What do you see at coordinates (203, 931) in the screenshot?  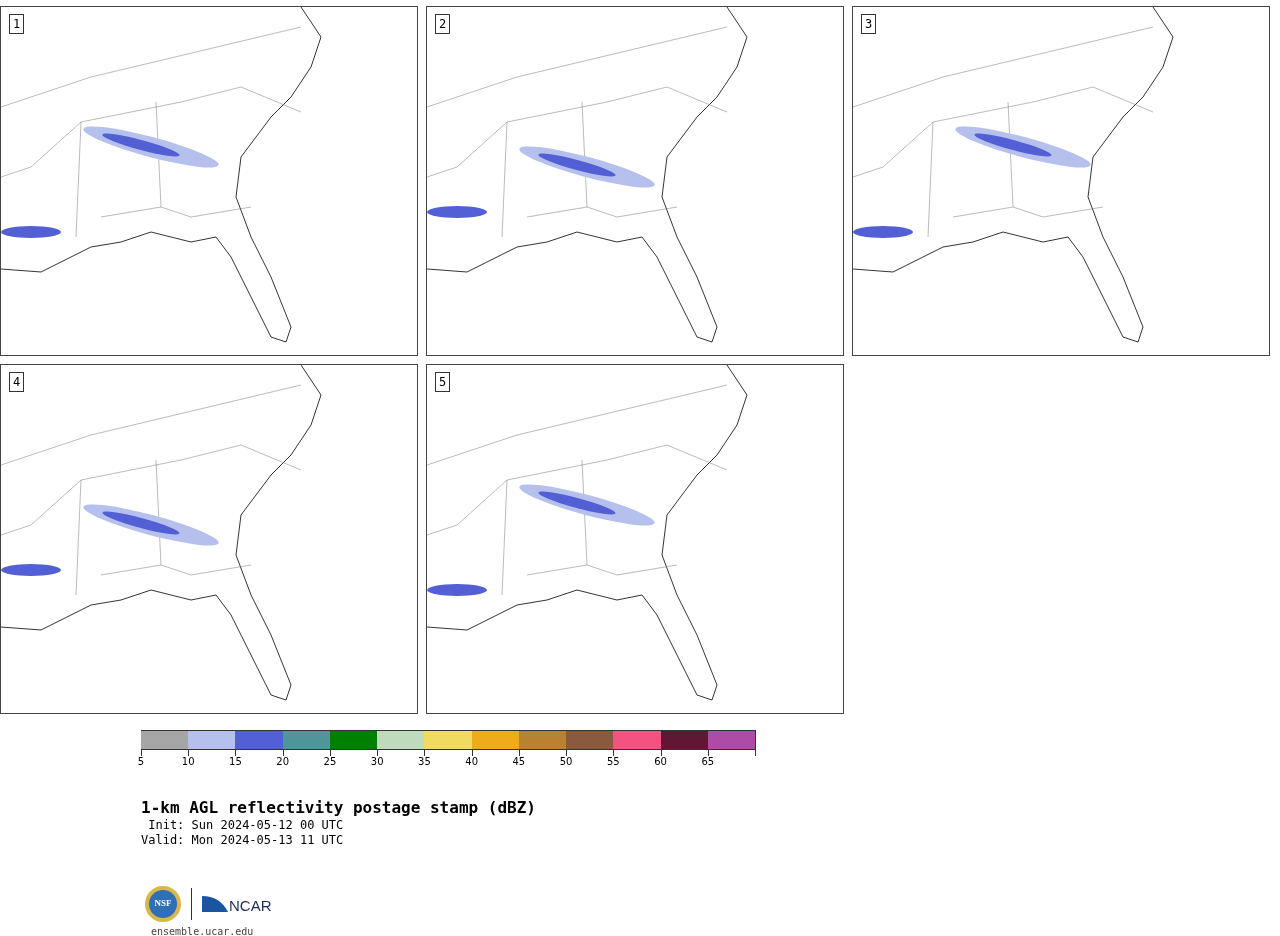 I see `site-url: ensemble.ucar.edu` at bounding box center [203, 931].